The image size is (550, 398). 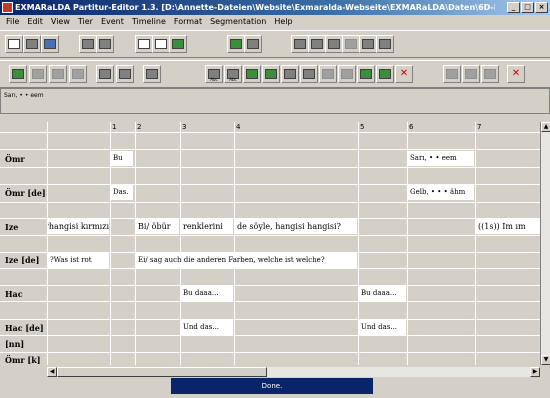 I want to click on tier-down-icon, so click(x=105, y=74).